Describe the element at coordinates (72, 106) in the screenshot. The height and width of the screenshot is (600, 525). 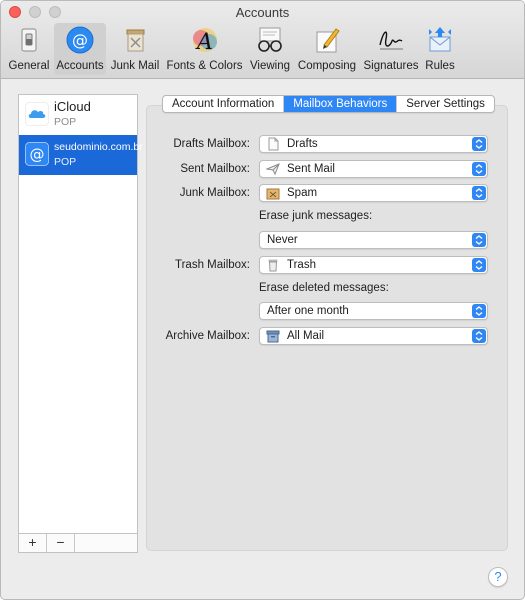
I see `account-name: iCloud` at that location.